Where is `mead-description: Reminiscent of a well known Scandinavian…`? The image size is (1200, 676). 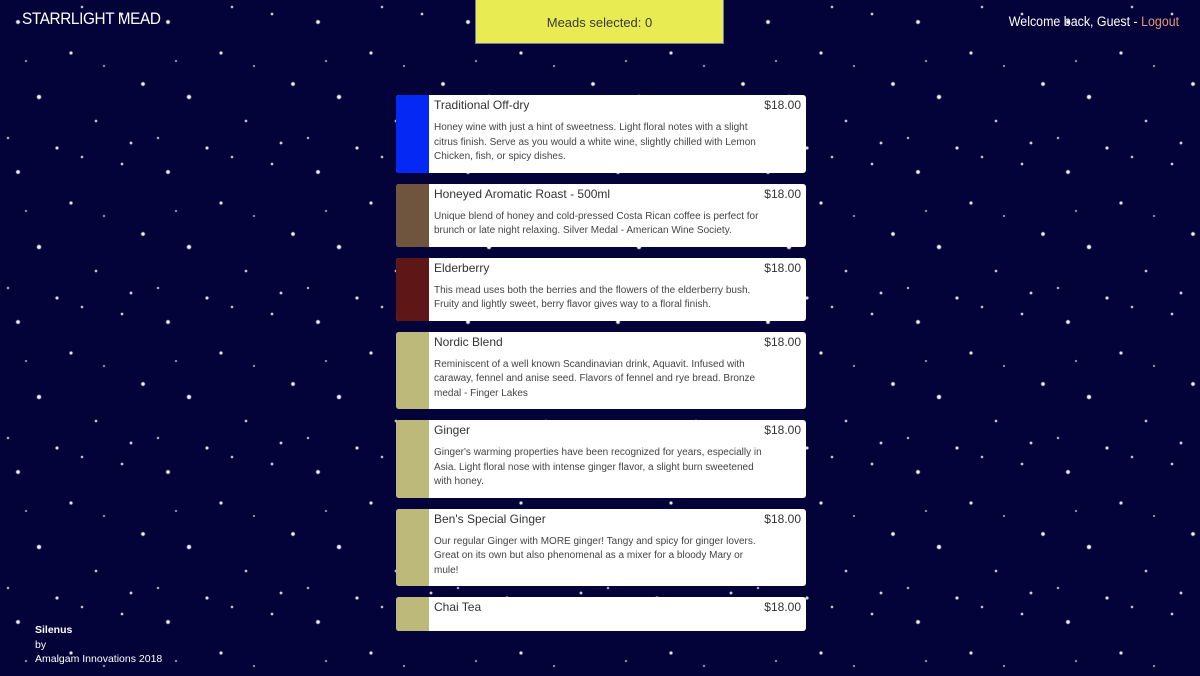
mead-description: Reminiscent of a well known Scandinavian… is located at coordinates (595, 378).